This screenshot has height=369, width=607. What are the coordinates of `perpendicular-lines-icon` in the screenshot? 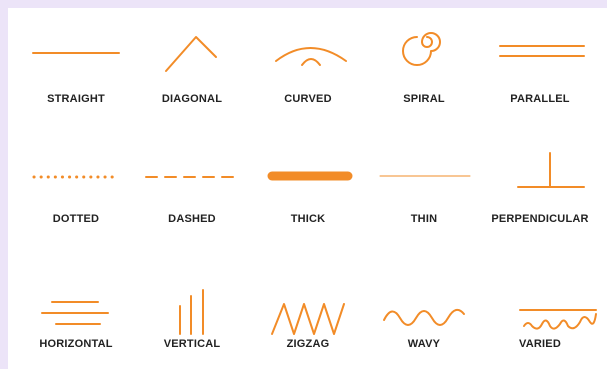 It's located at (551, 170).